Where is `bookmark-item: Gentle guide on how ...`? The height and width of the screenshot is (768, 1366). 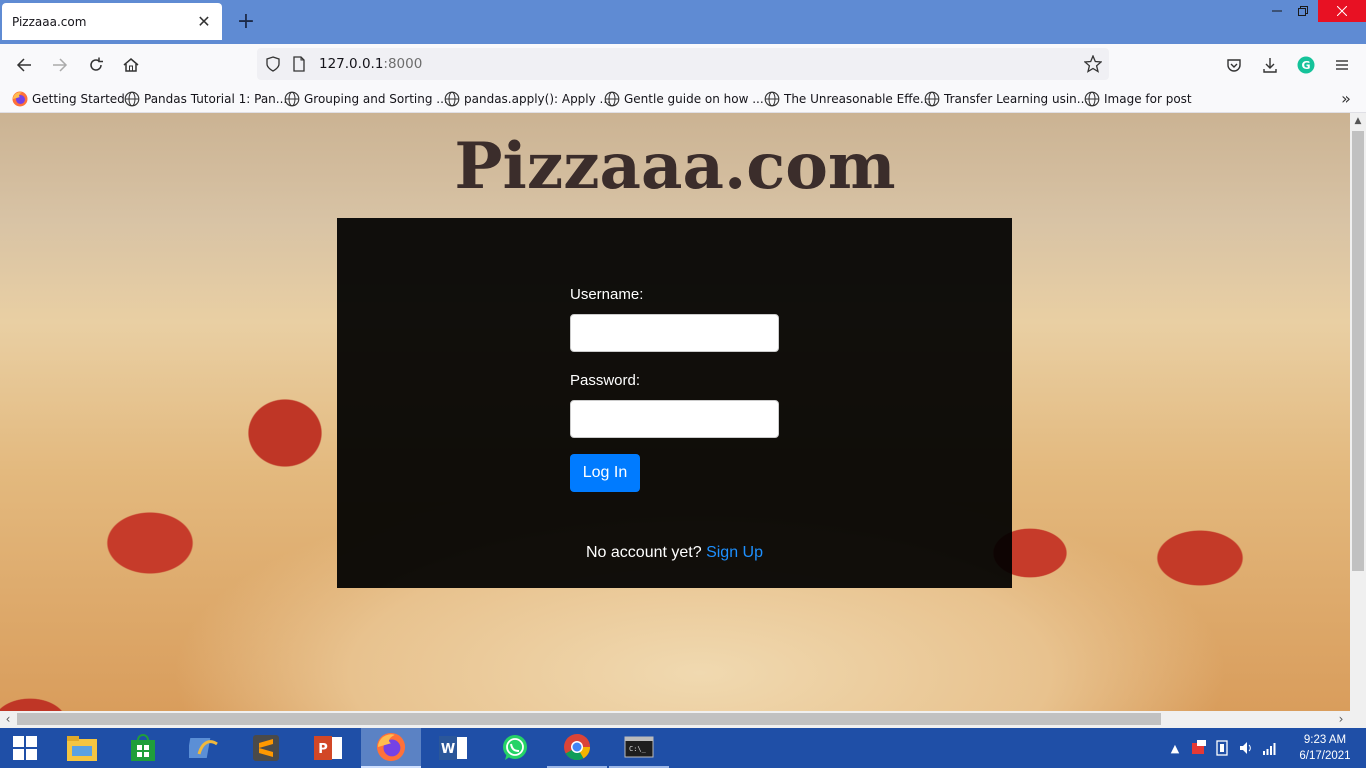 bookmark-item: Gentle guide on how ... is located at coordinates (684, 99).